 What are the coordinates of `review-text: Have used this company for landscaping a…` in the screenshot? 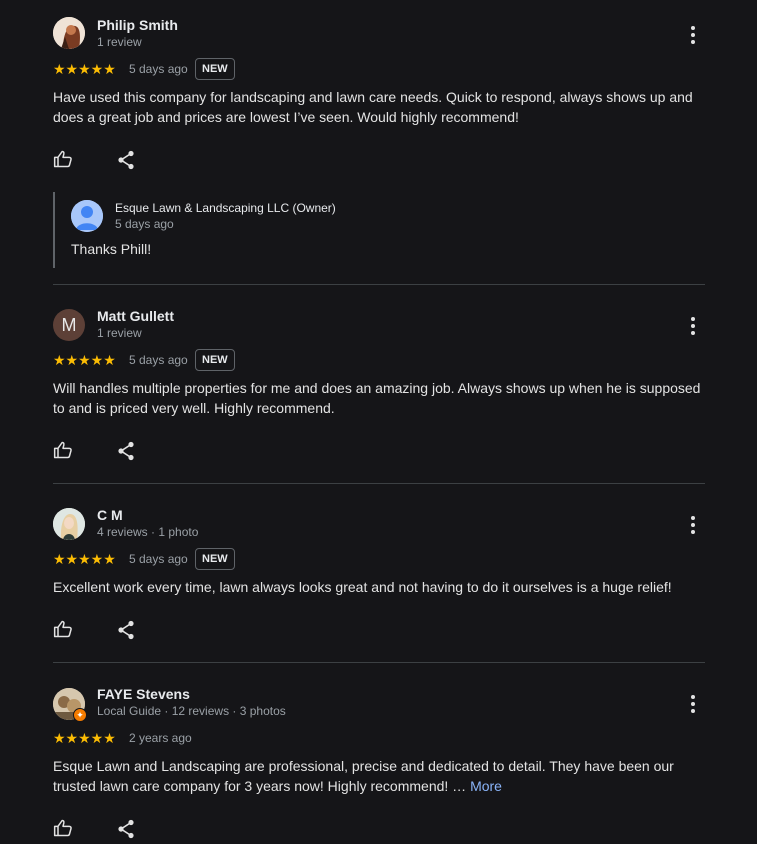 It's located at (373, 107).